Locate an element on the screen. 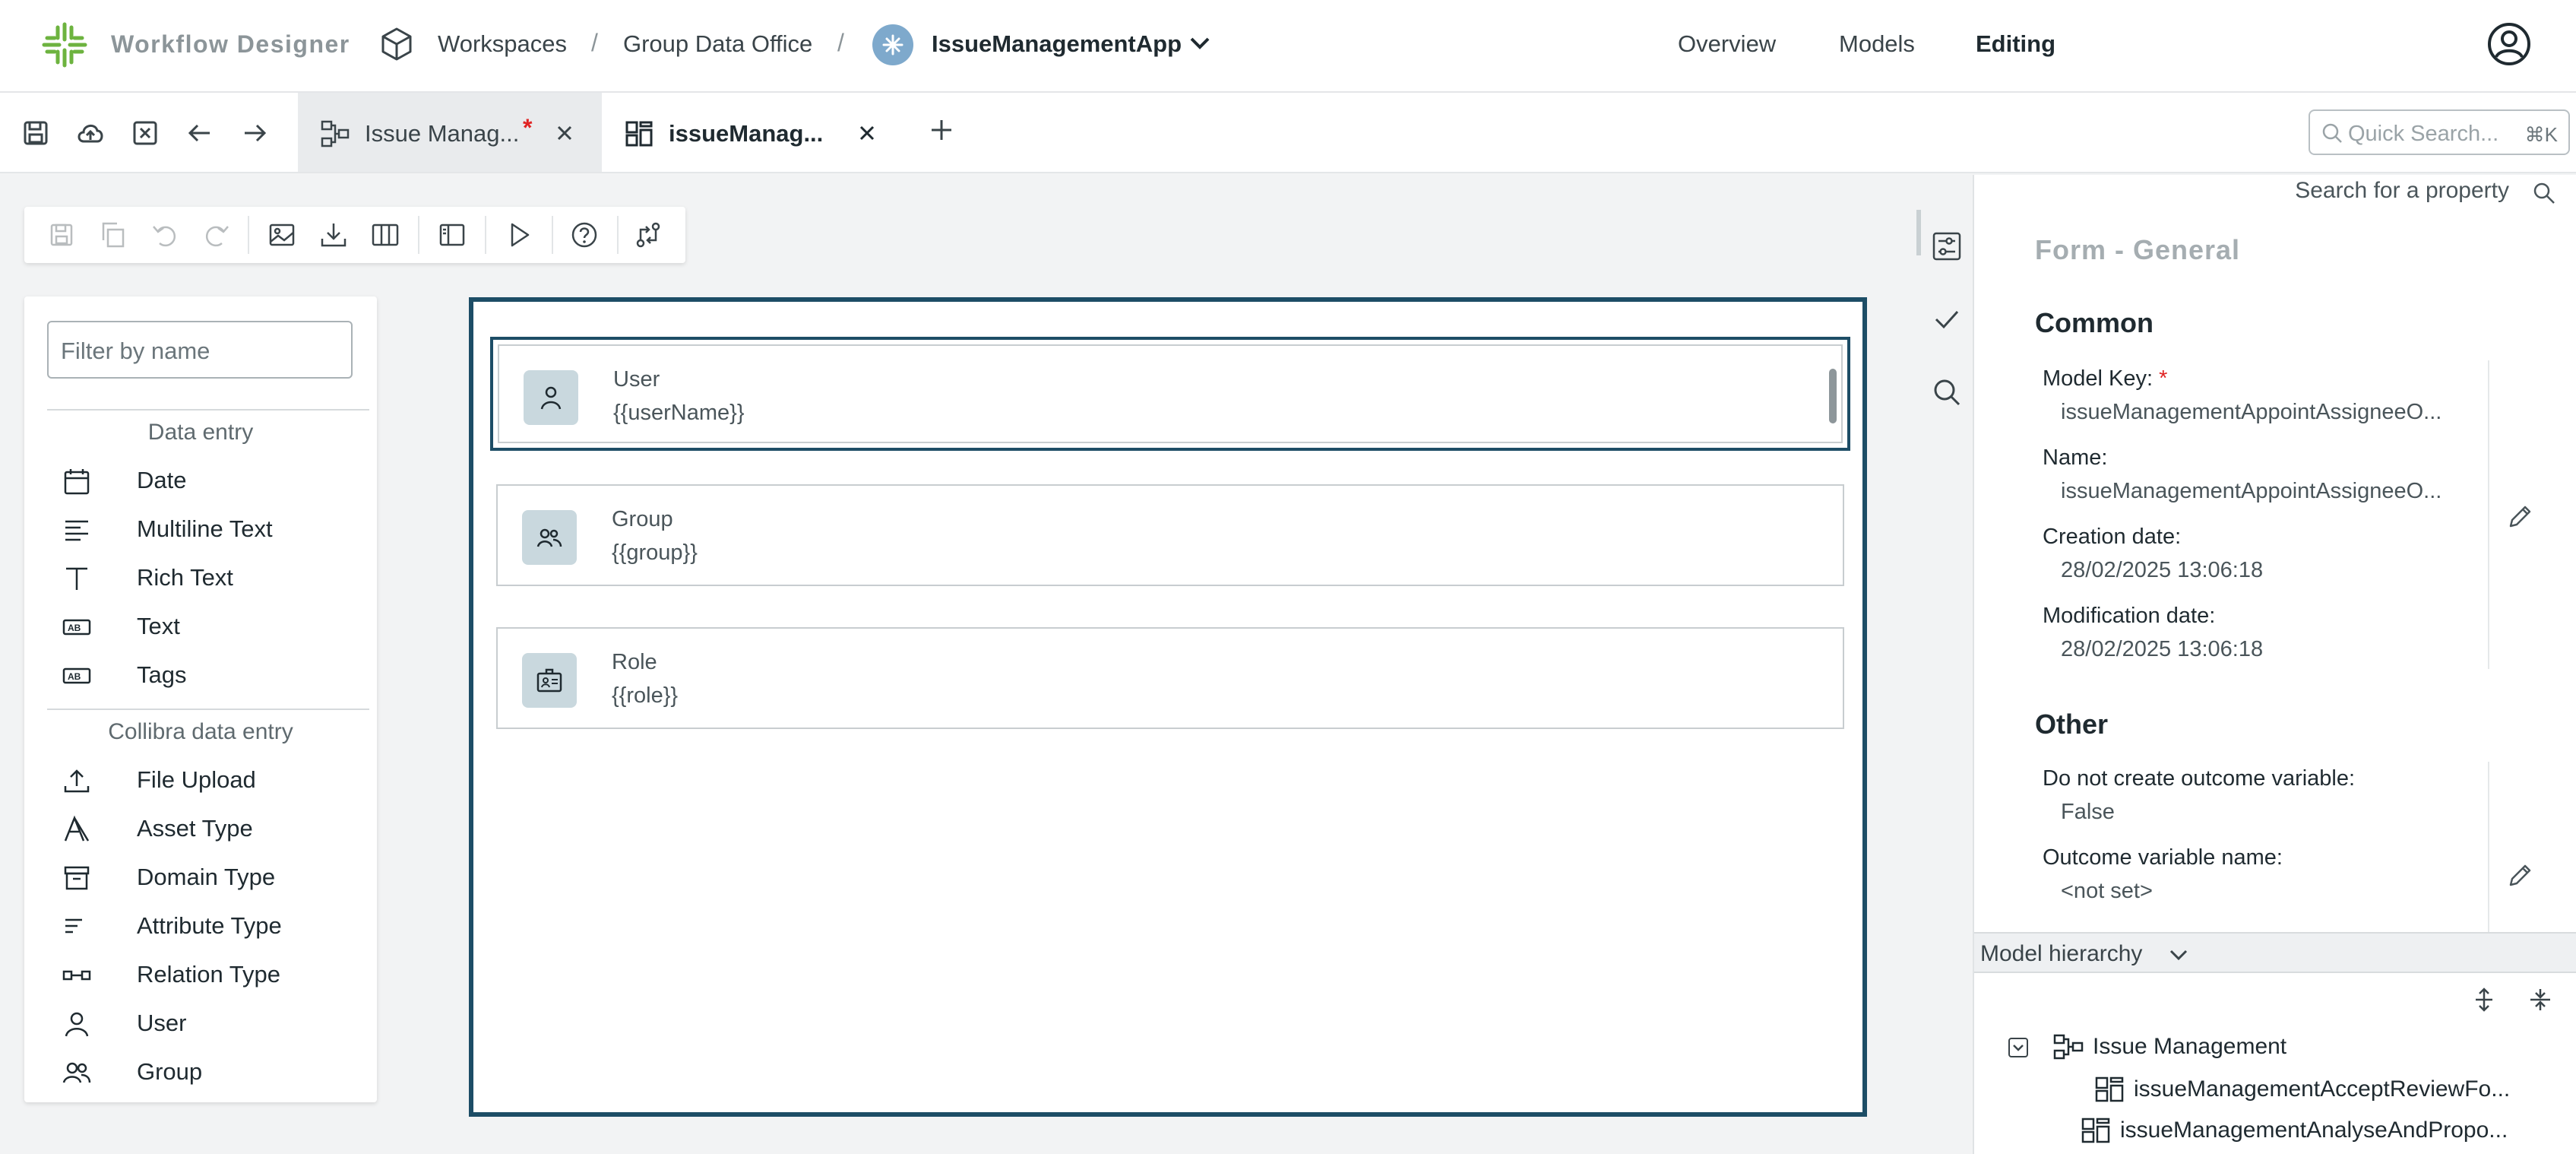 The height and width of the screenshot is (1154, 2576). columns-button is located at coordinates (385, 234).